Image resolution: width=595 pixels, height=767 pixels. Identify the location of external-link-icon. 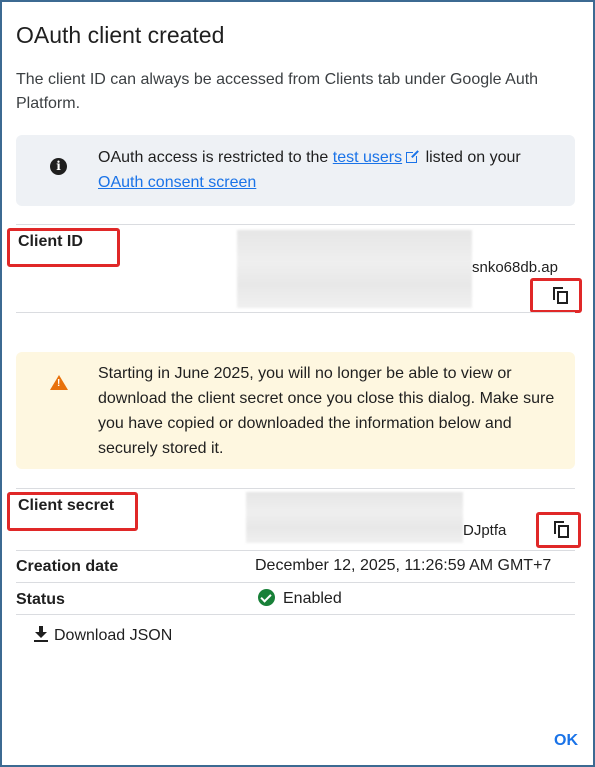
(413, 156).